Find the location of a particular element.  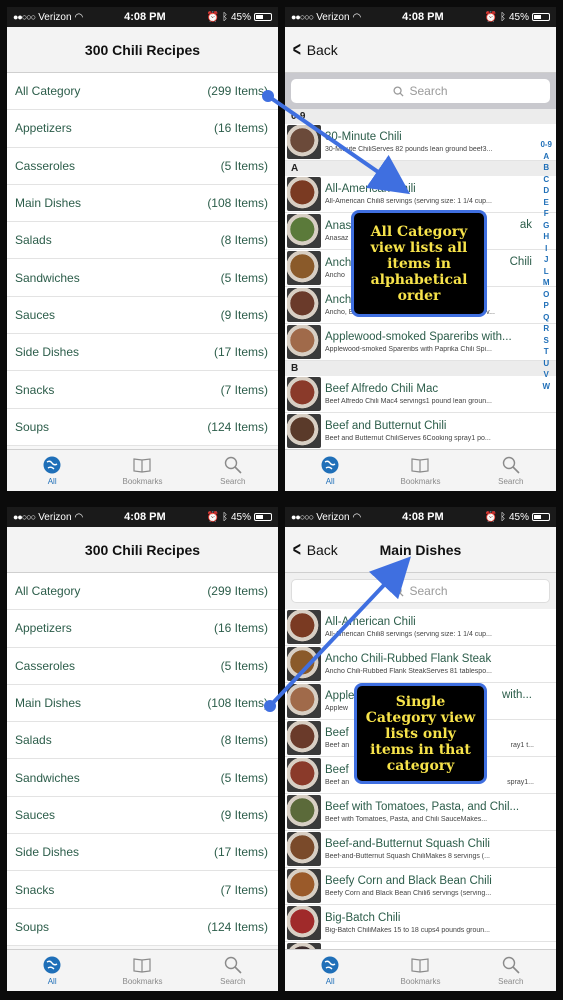

index-letter-f: F is located at coordinates (546, 214).